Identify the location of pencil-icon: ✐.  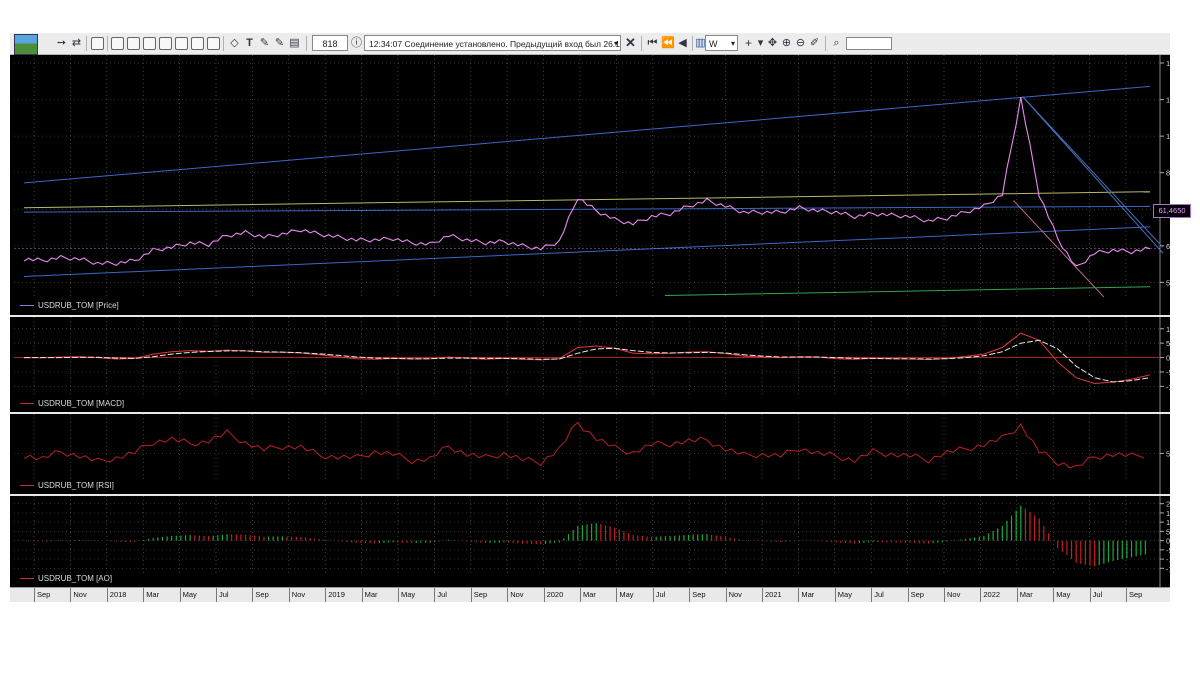
(814, 43).